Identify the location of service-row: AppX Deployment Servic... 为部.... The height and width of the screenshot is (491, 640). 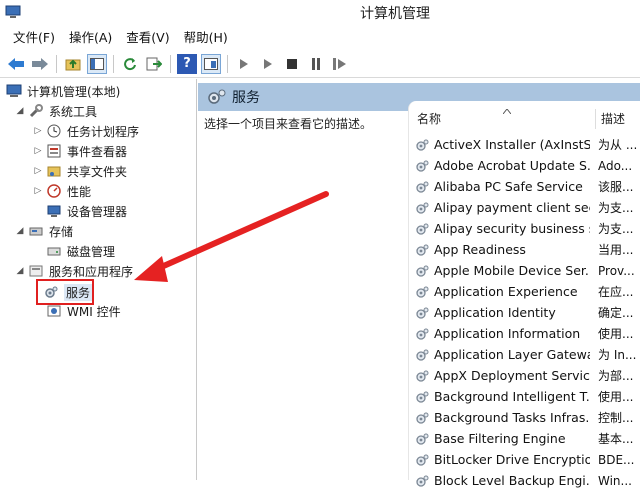
(527, 375).